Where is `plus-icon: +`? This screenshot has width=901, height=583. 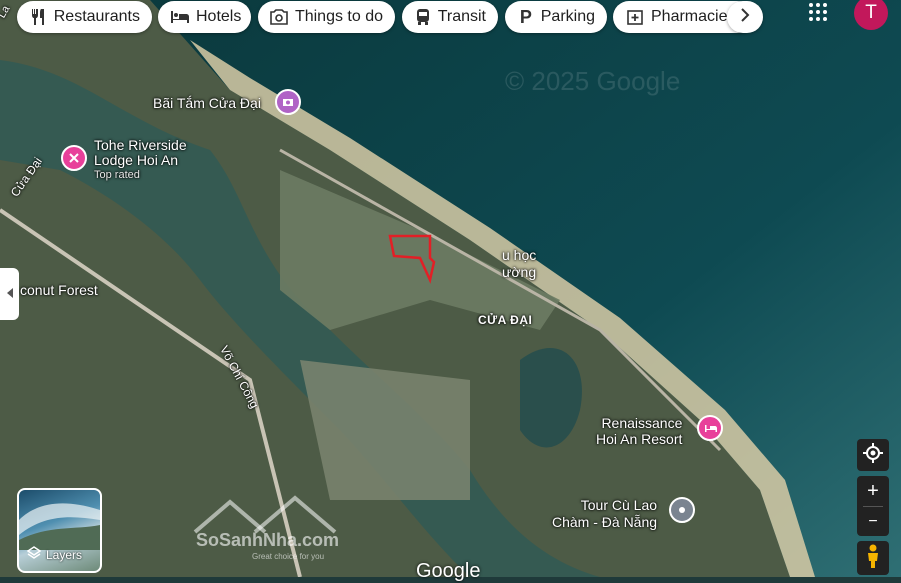
plus-icon: + is located at coordinates (873, 490).